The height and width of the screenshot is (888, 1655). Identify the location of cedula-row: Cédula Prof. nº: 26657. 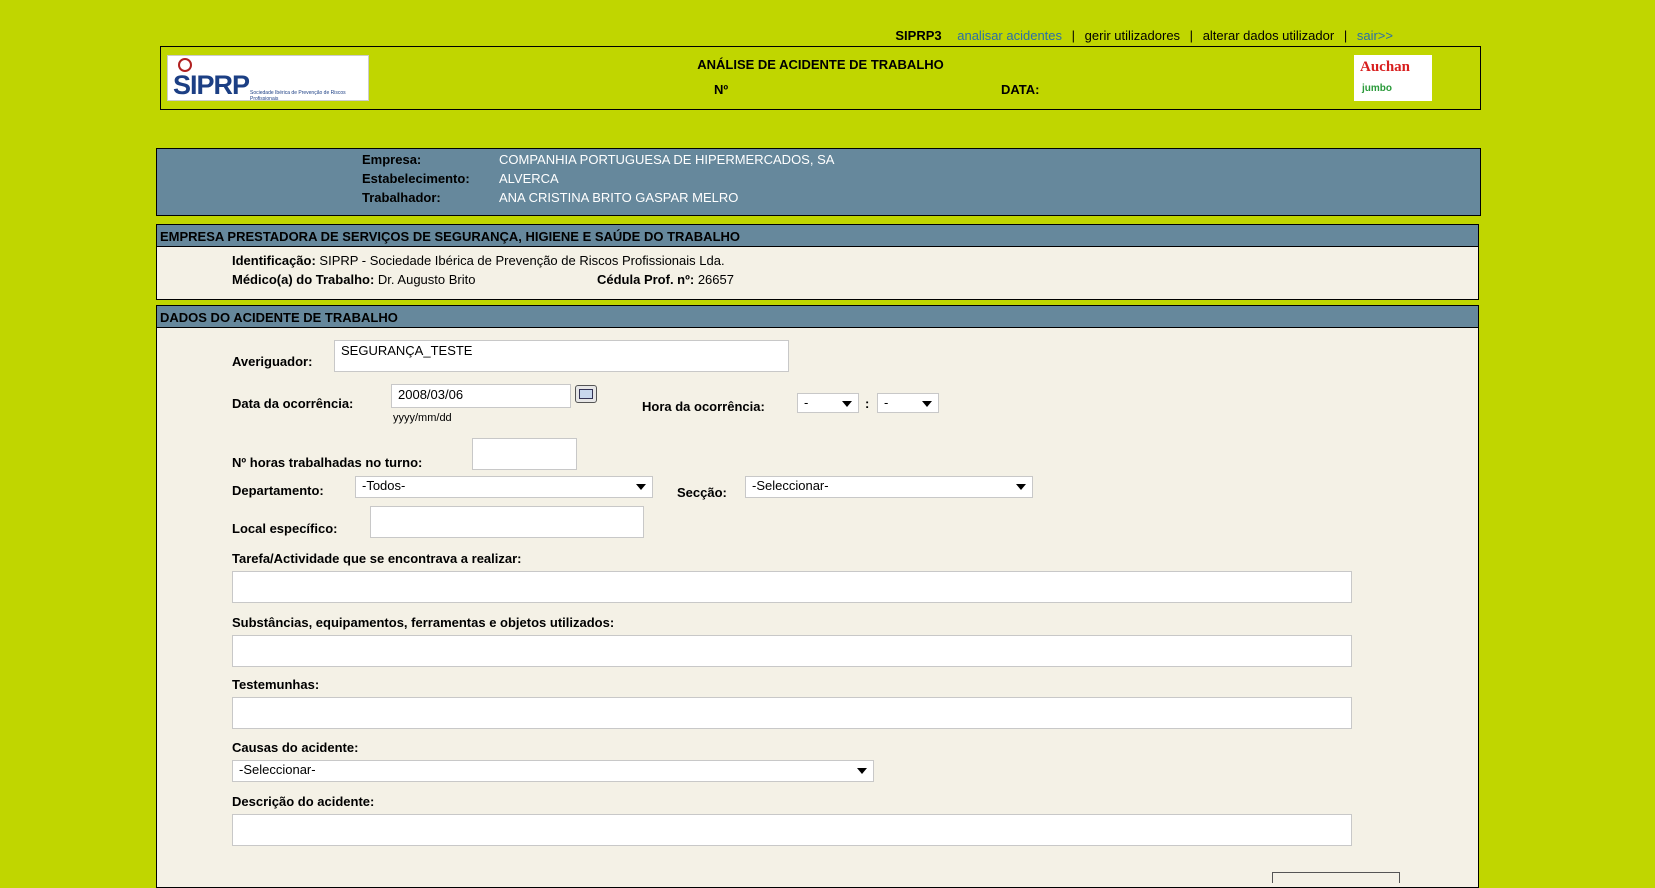
(665, 279).